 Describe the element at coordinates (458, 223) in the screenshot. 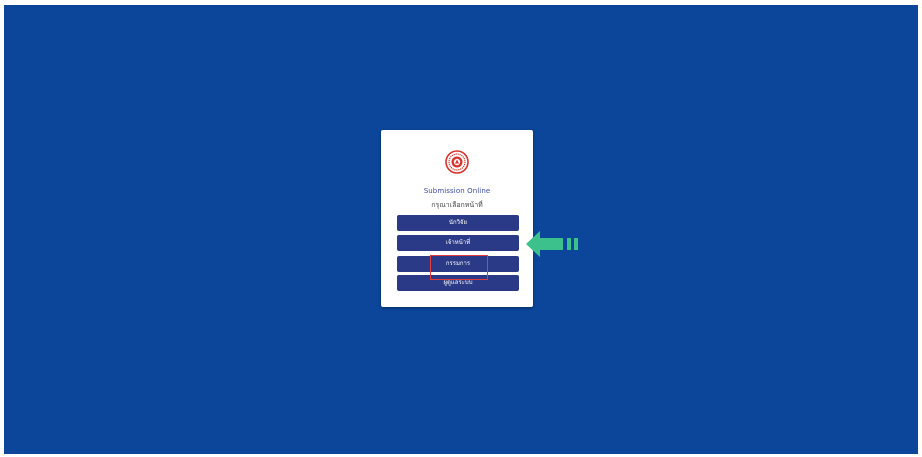

I see `role-button-researcher: นักวิจัย` at that location.